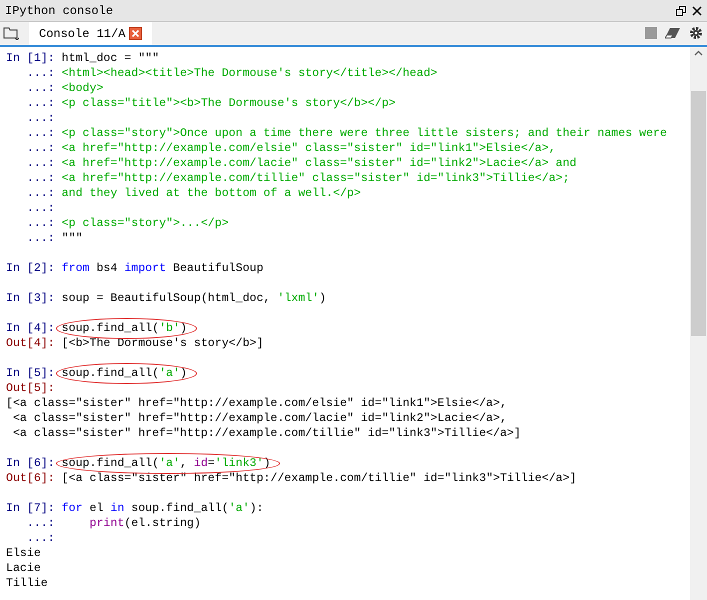 The image size is (707, 600). What do you see at coordinates (30, 388) in the screenshot?
I see `prompt-label: Out[5]:` at bounding box center [30, 388].